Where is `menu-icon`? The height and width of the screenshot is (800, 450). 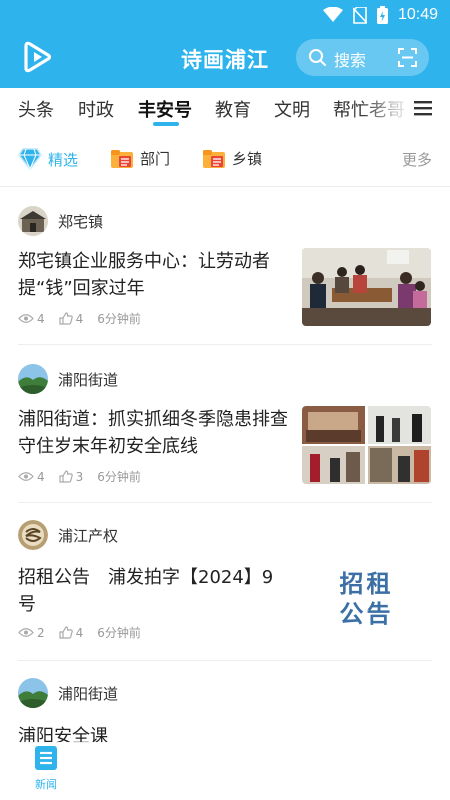 menu-icon is located at coordinates (423, 108).